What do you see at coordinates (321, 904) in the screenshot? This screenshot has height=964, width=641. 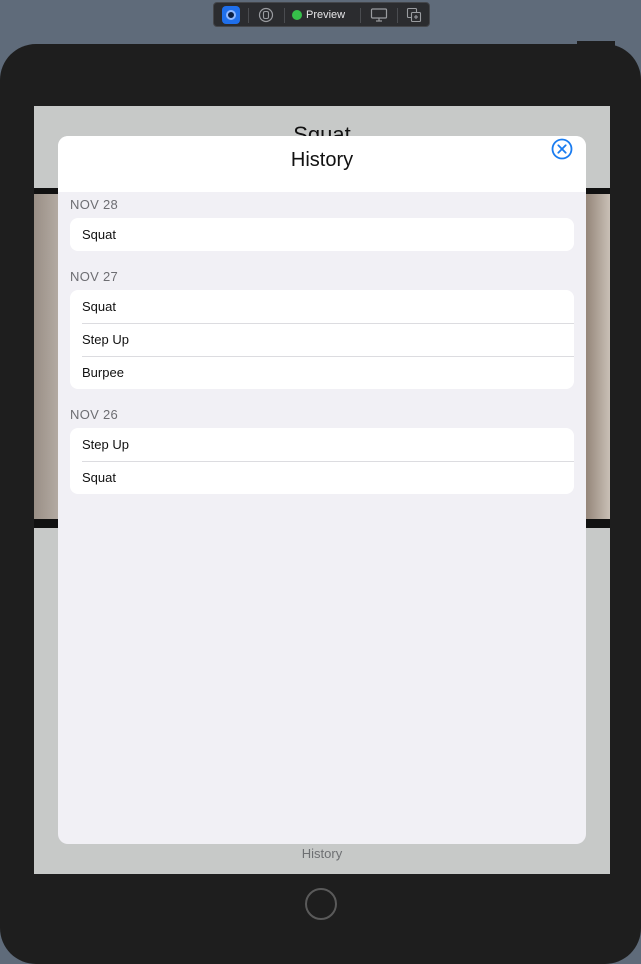 I see `home-button` at bounding box center [321, 904].